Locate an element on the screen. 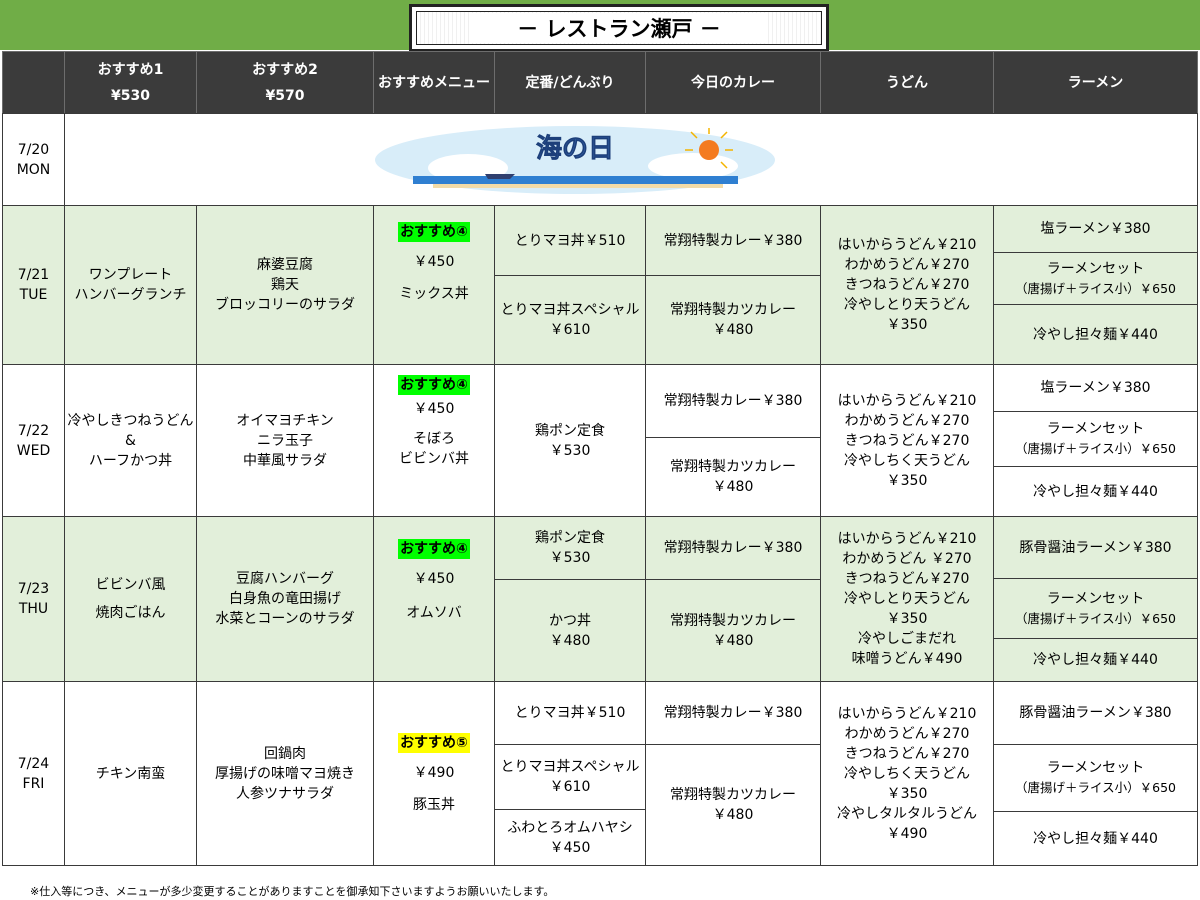 This screenshot has height=900, width=1200. curry-fri-1: 常翔特製カレー￥380 is located at coordinates (733, 713).